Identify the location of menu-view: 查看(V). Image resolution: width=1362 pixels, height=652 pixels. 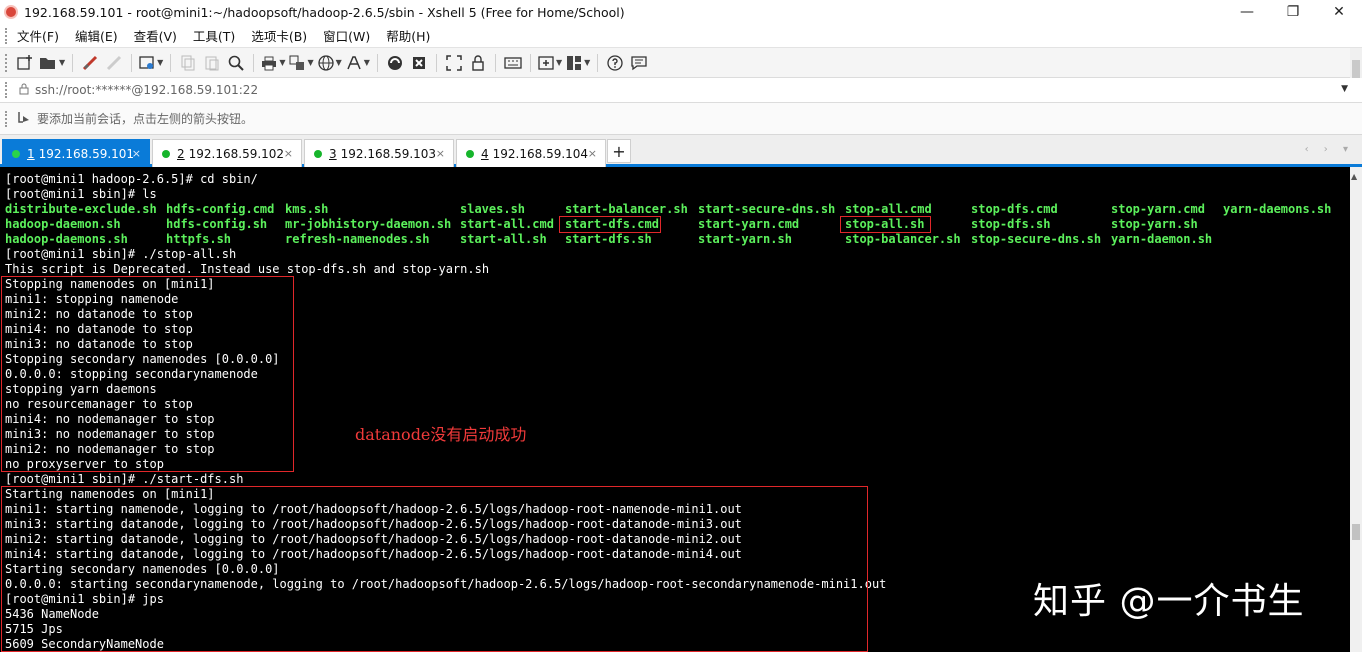
(155, 35).